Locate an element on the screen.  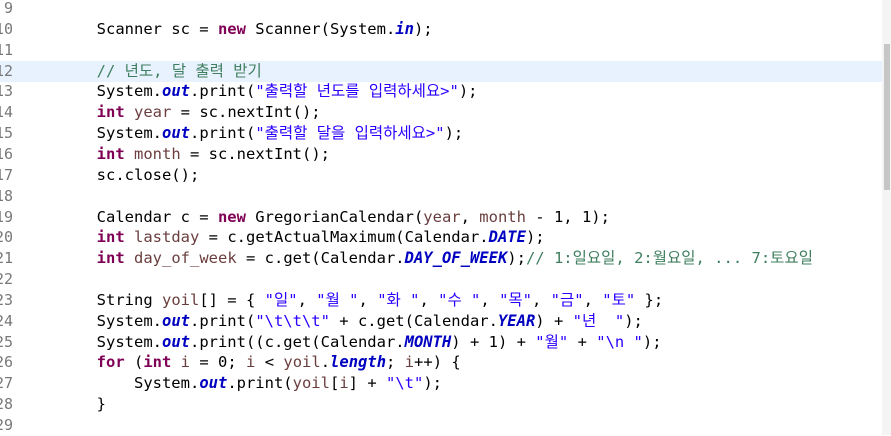
code-line: 13 System.out.print("출력할 년도를 입력하세요>"); is located at coordinates (441, 91).